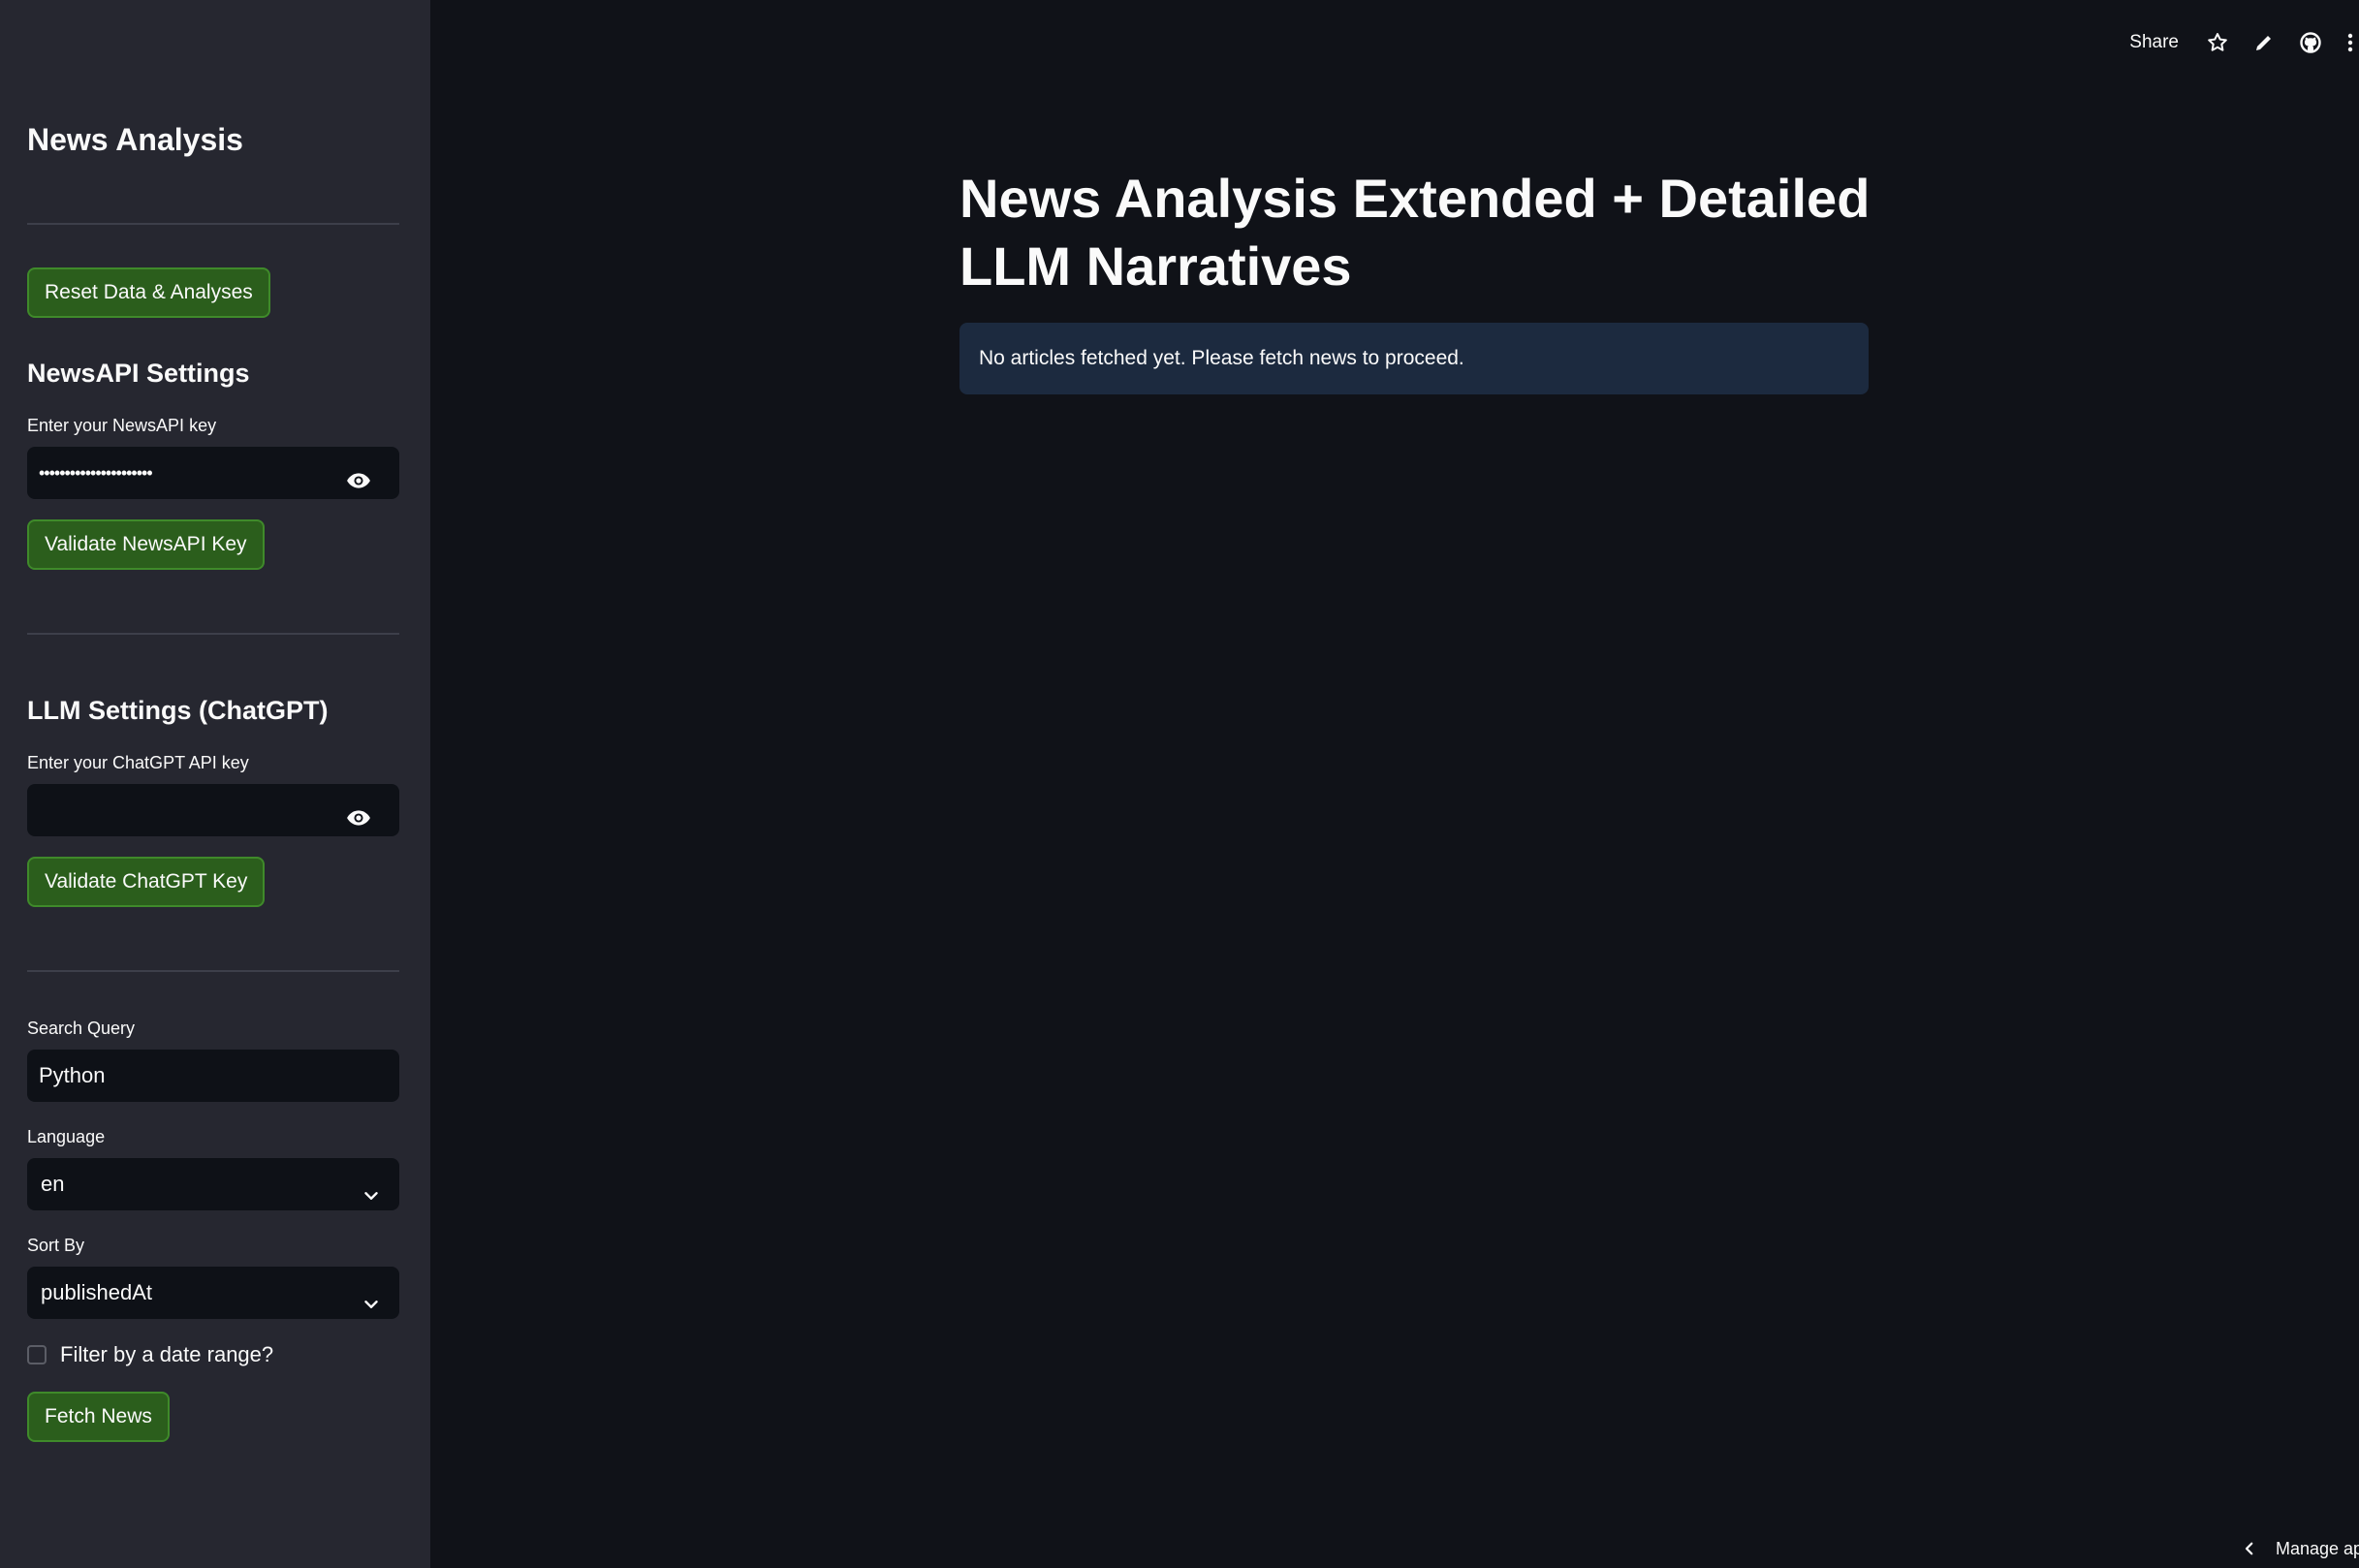 This screenshot has height=1568, width=2359. I want to click on pencil-icon, so click(2264, 43).